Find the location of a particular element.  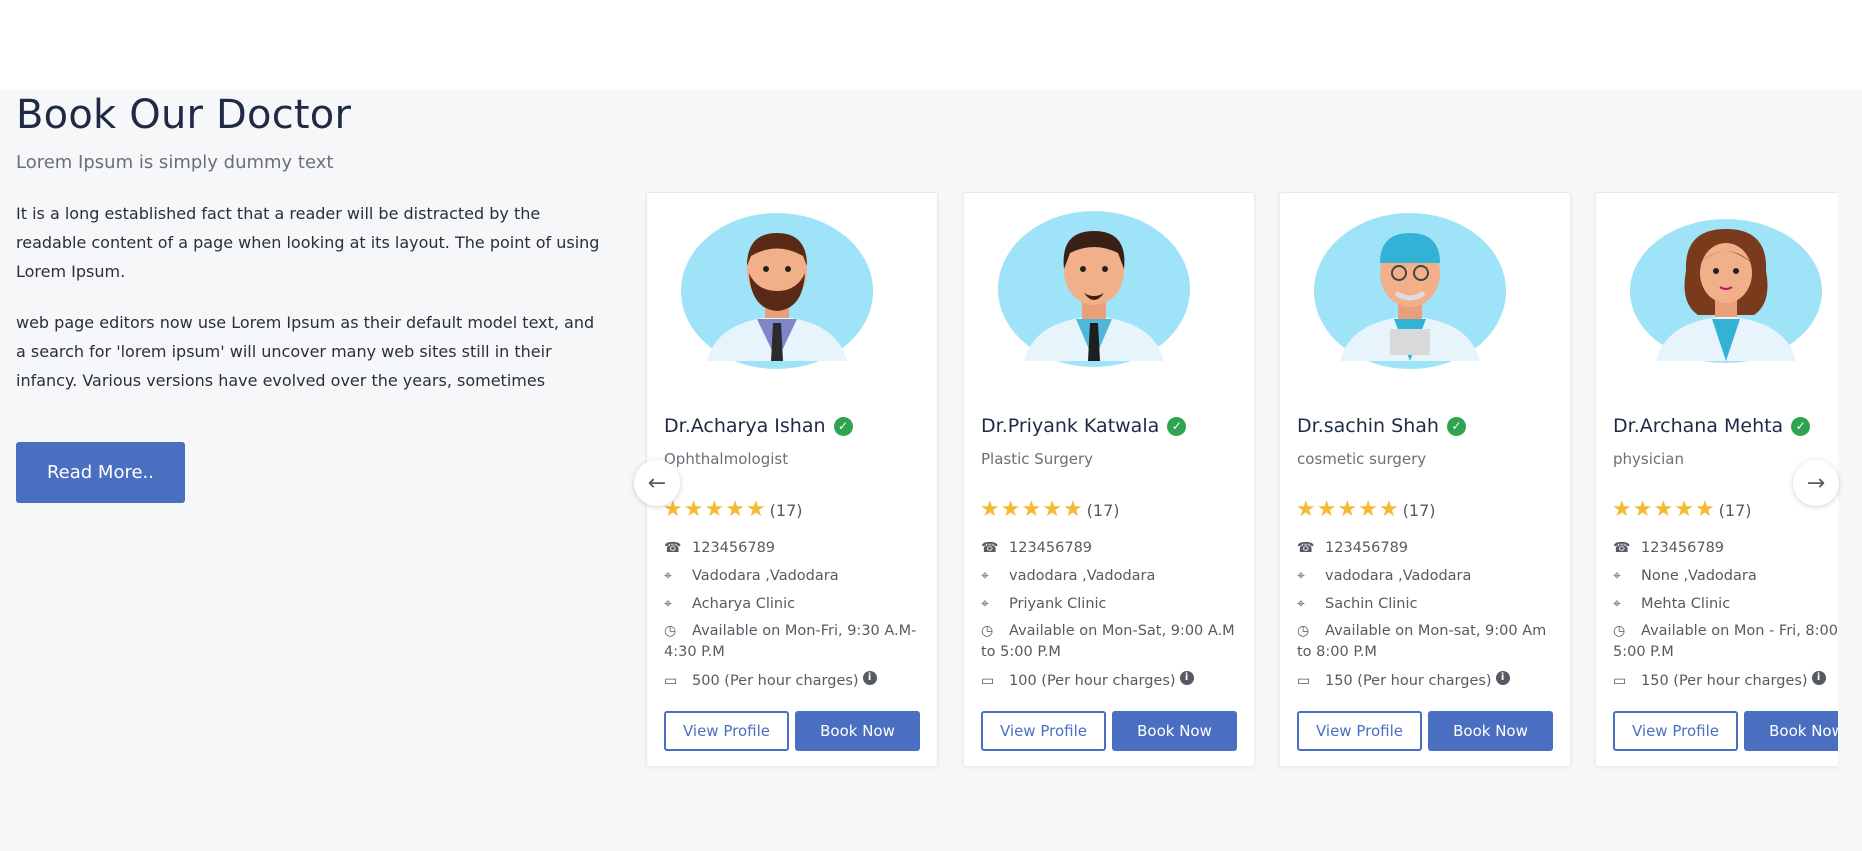

info-clinic: ⌖ Priyank Clinic is located at coordinates (1112, 604).